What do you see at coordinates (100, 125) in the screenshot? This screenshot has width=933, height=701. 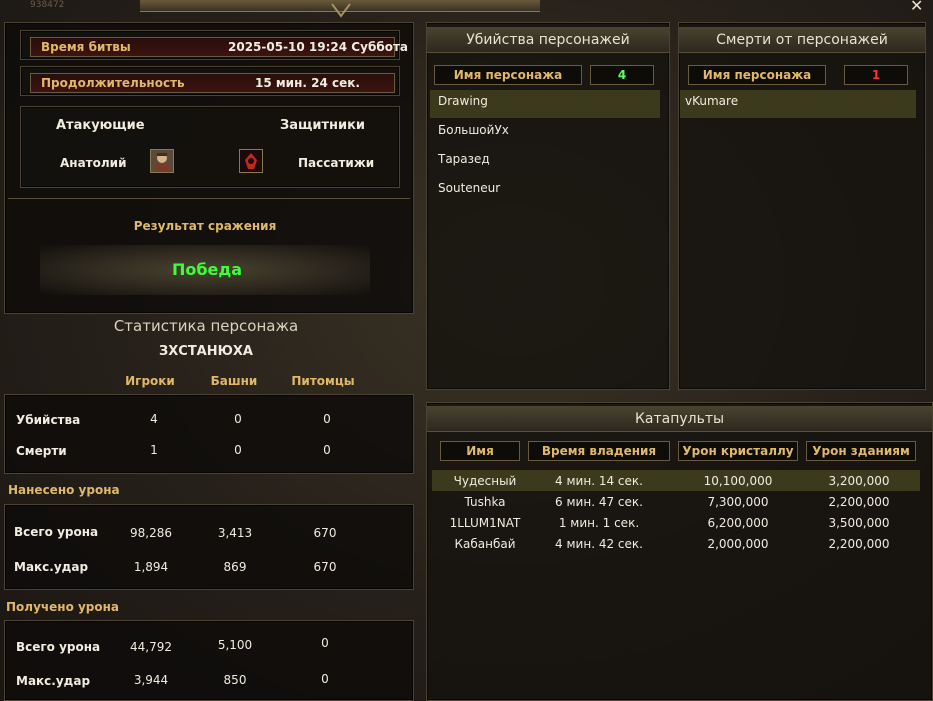 I see `attackers-label: Атакующие` at bounding box center [100, 125].